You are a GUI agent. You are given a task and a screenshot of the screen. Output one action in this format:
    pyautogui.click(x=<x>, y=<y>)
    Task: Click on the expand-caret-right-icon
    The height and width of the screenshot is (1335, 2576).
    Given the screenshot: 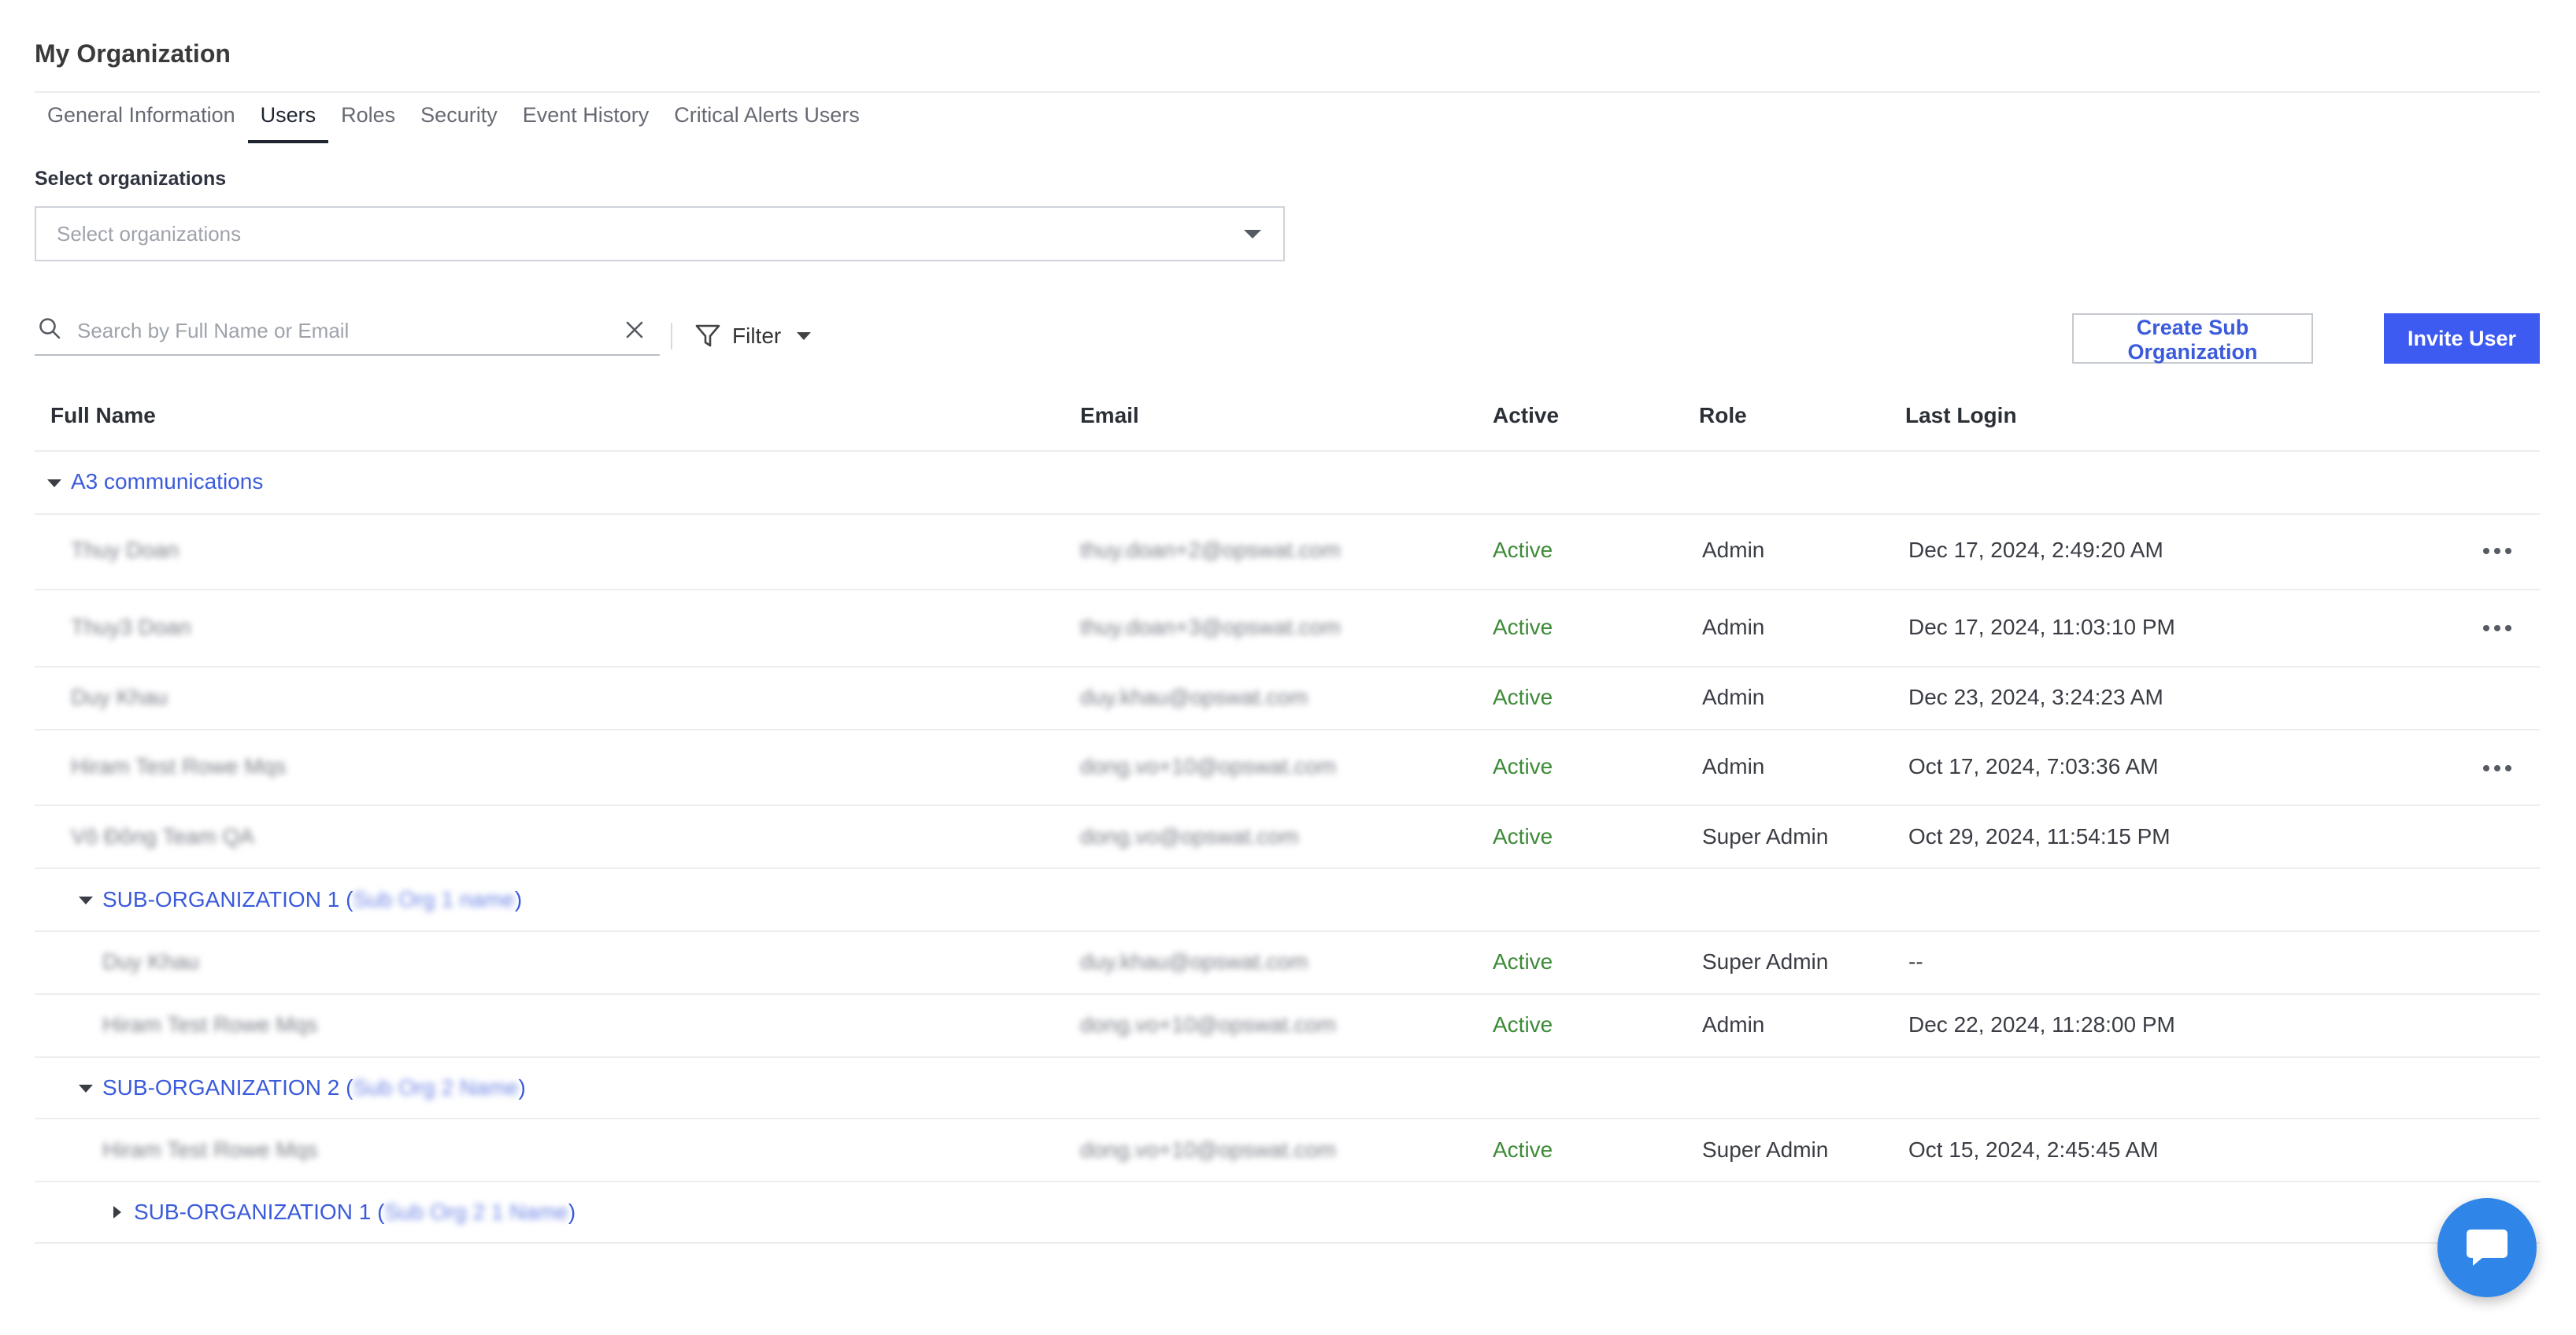 What is the action you would take?
    pyautogui.click(x=117, y=1212)
    